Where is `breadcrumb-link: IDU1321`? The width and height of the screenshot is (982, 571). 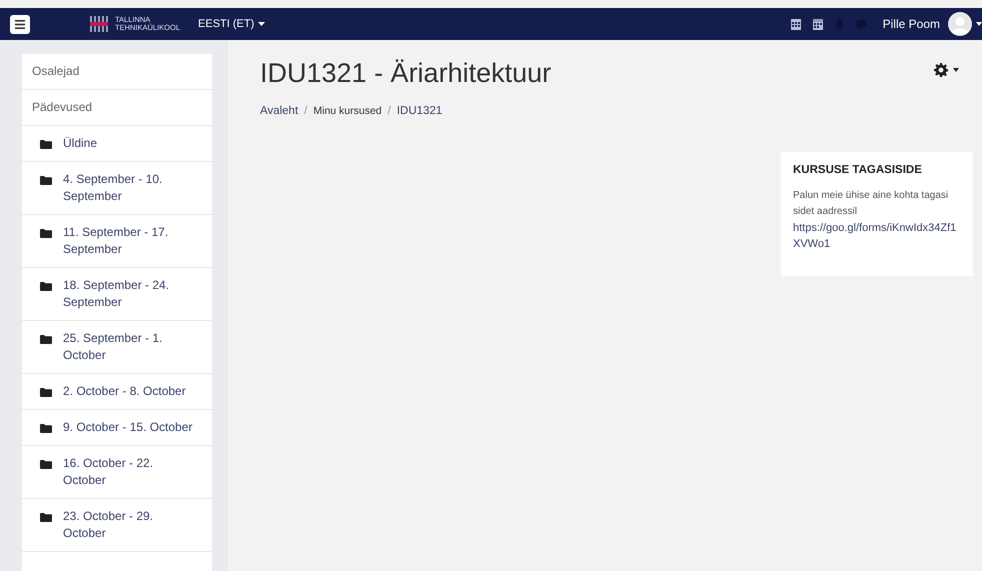 breadcrumb-link: IDU1321 is located at coordinates (419, 111).